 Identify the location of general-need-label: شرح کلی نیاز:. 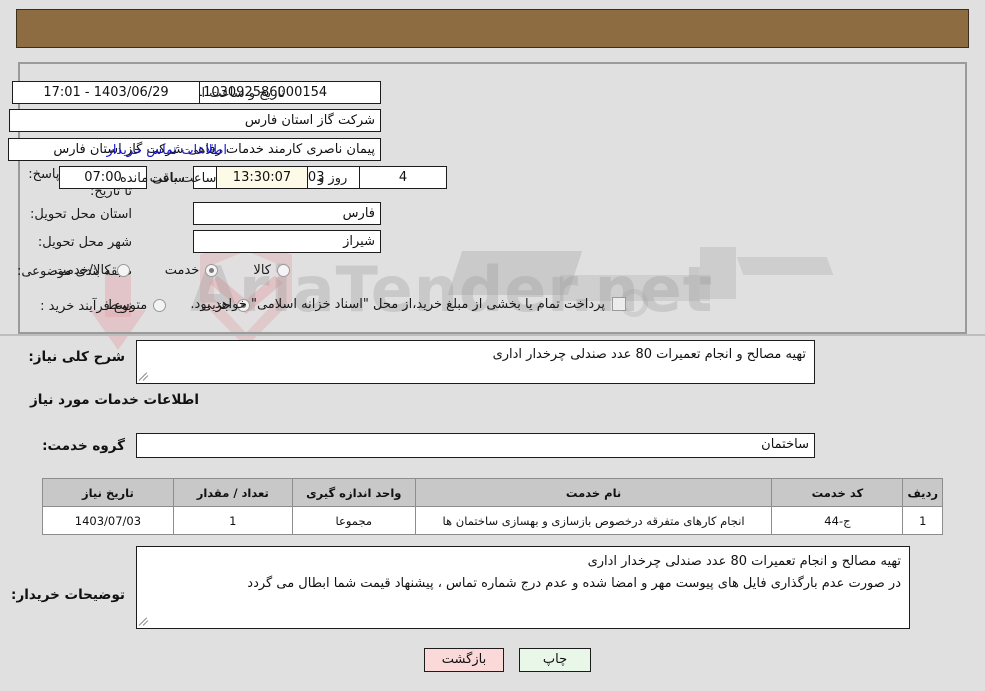
(76, 357).